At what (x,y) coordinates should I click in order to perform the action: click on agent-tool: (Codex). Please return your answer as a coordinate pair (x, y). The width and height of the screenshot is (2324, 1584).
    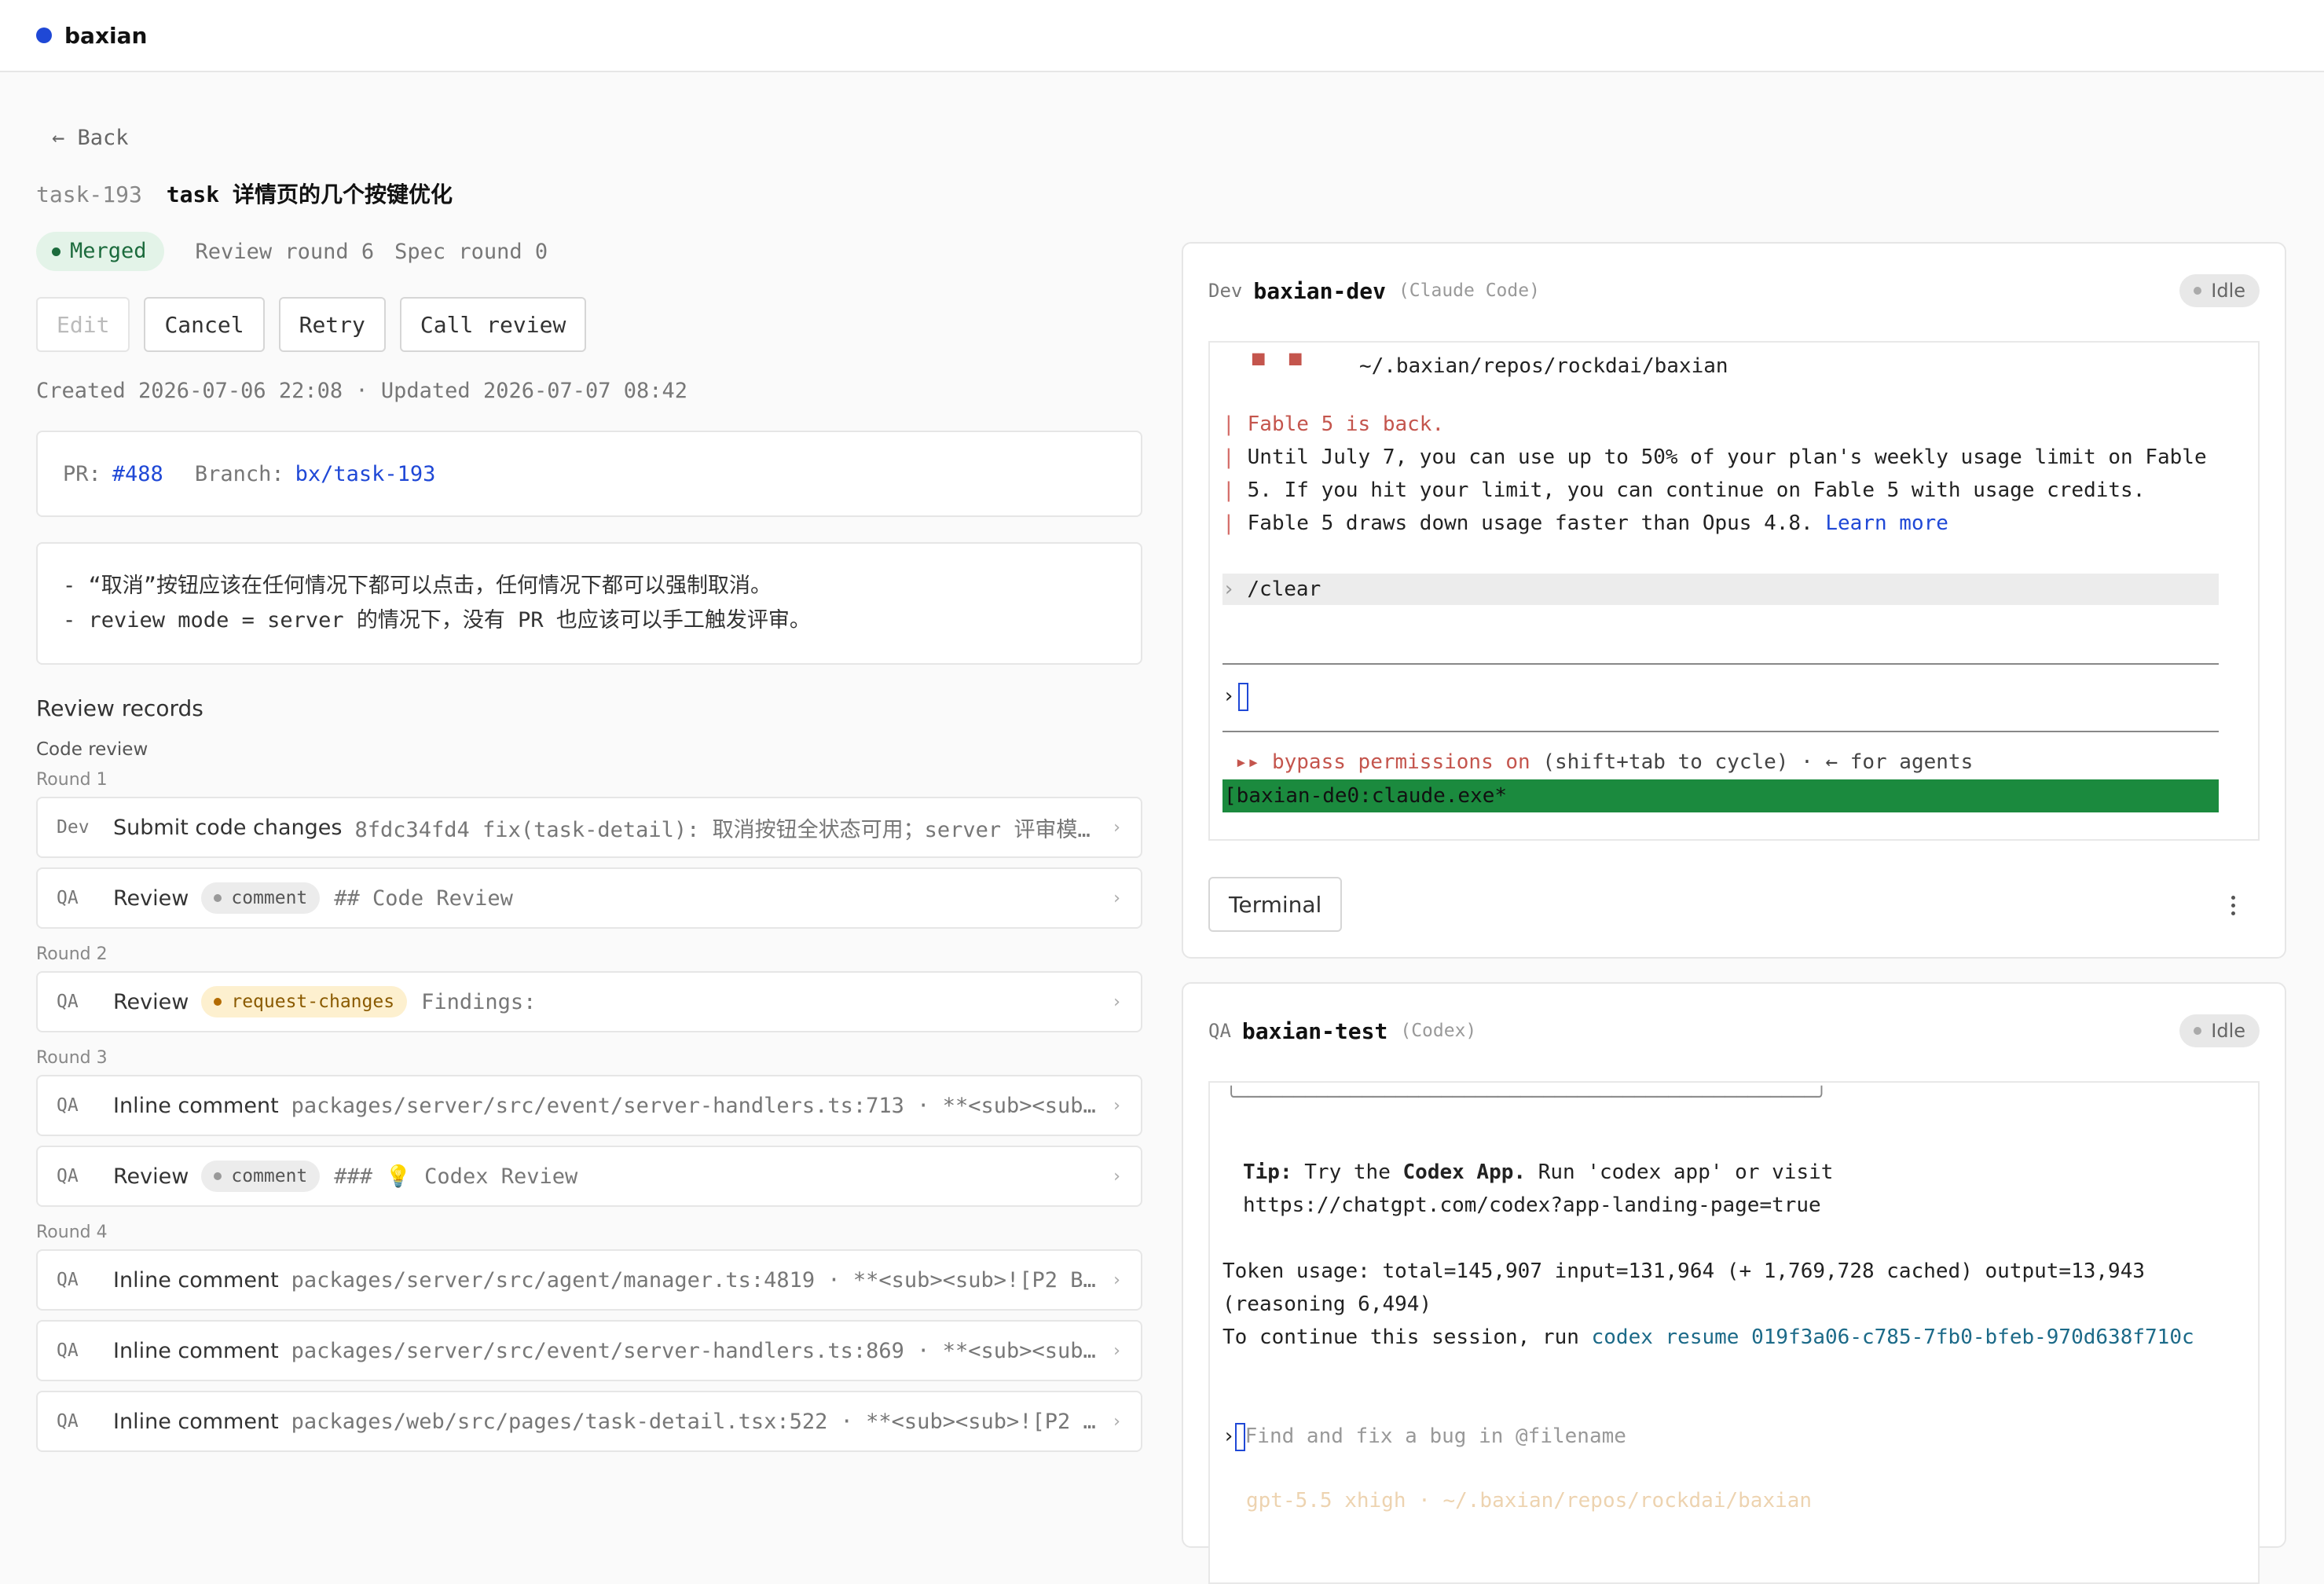
    Looking at the image, I should click on (1438, 1031).